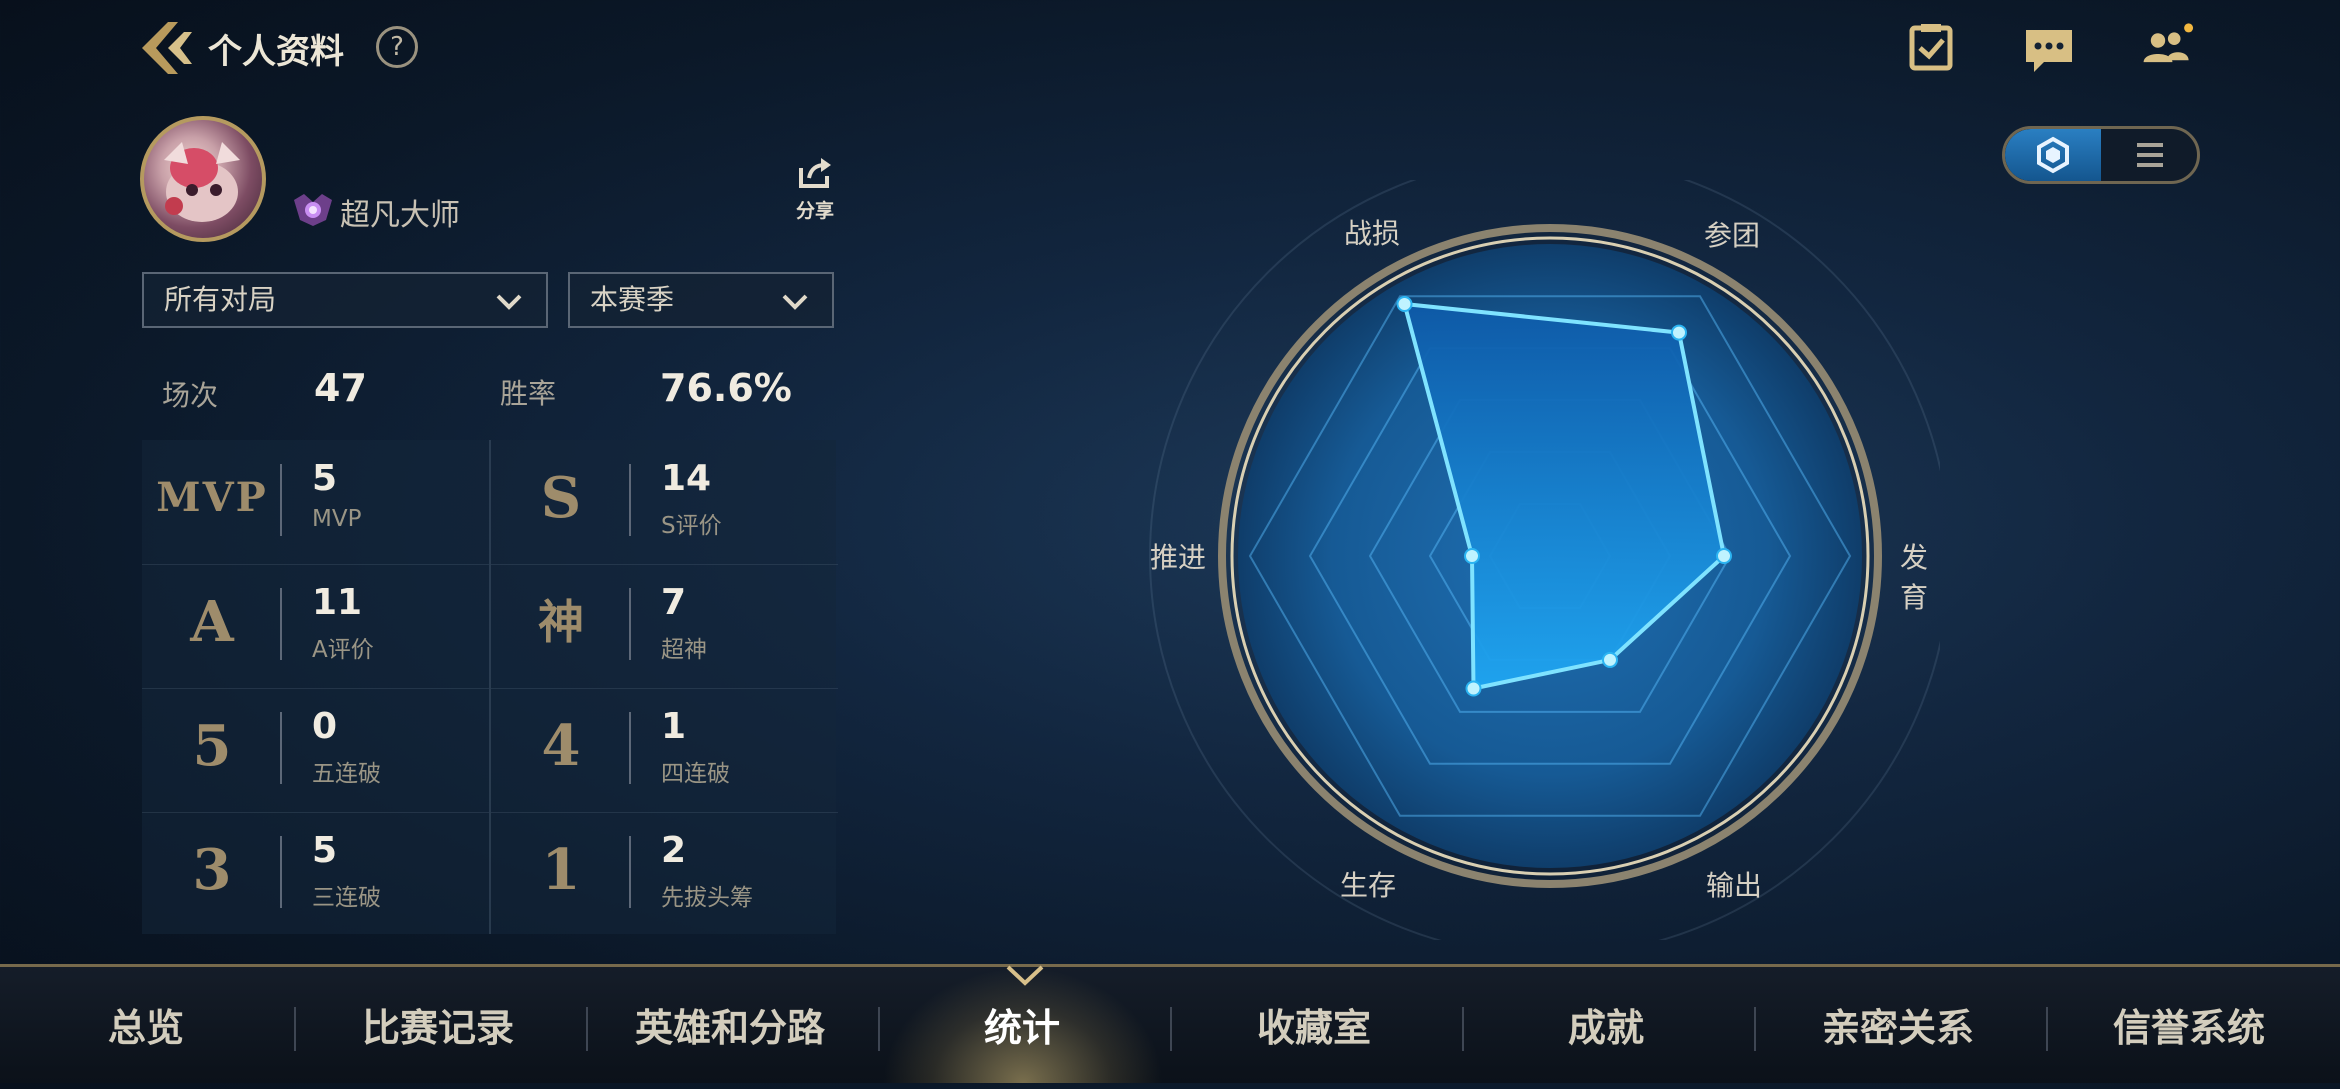  Describe the element at coordinates (674, 726) in the screenshot. I see `stat-value: 1` at that location.